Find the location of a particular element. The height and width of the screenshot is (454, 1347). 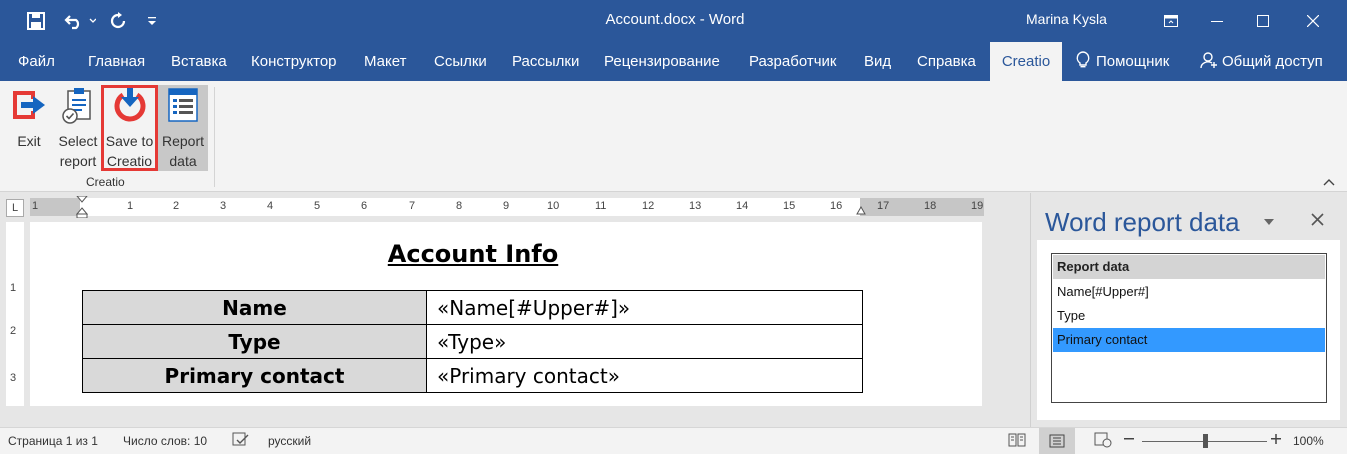

save-to-creatio-button: Save to Creatio is located at coordinates (129, 128).